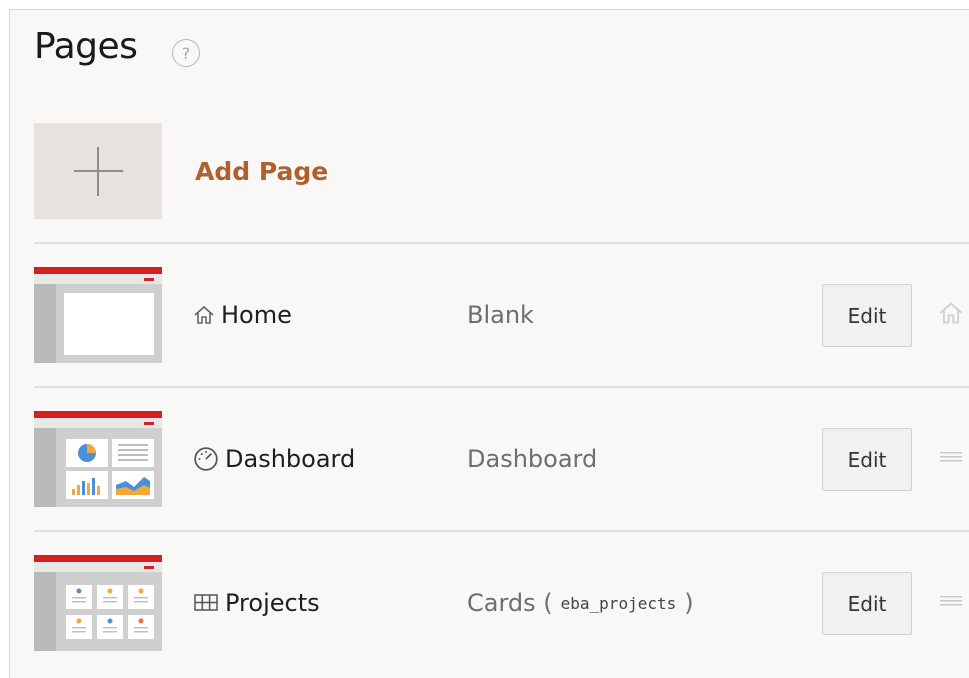  Describe the element at coordinates (186, 53) in the screenshot. I see `help-icon: ?` at that location.